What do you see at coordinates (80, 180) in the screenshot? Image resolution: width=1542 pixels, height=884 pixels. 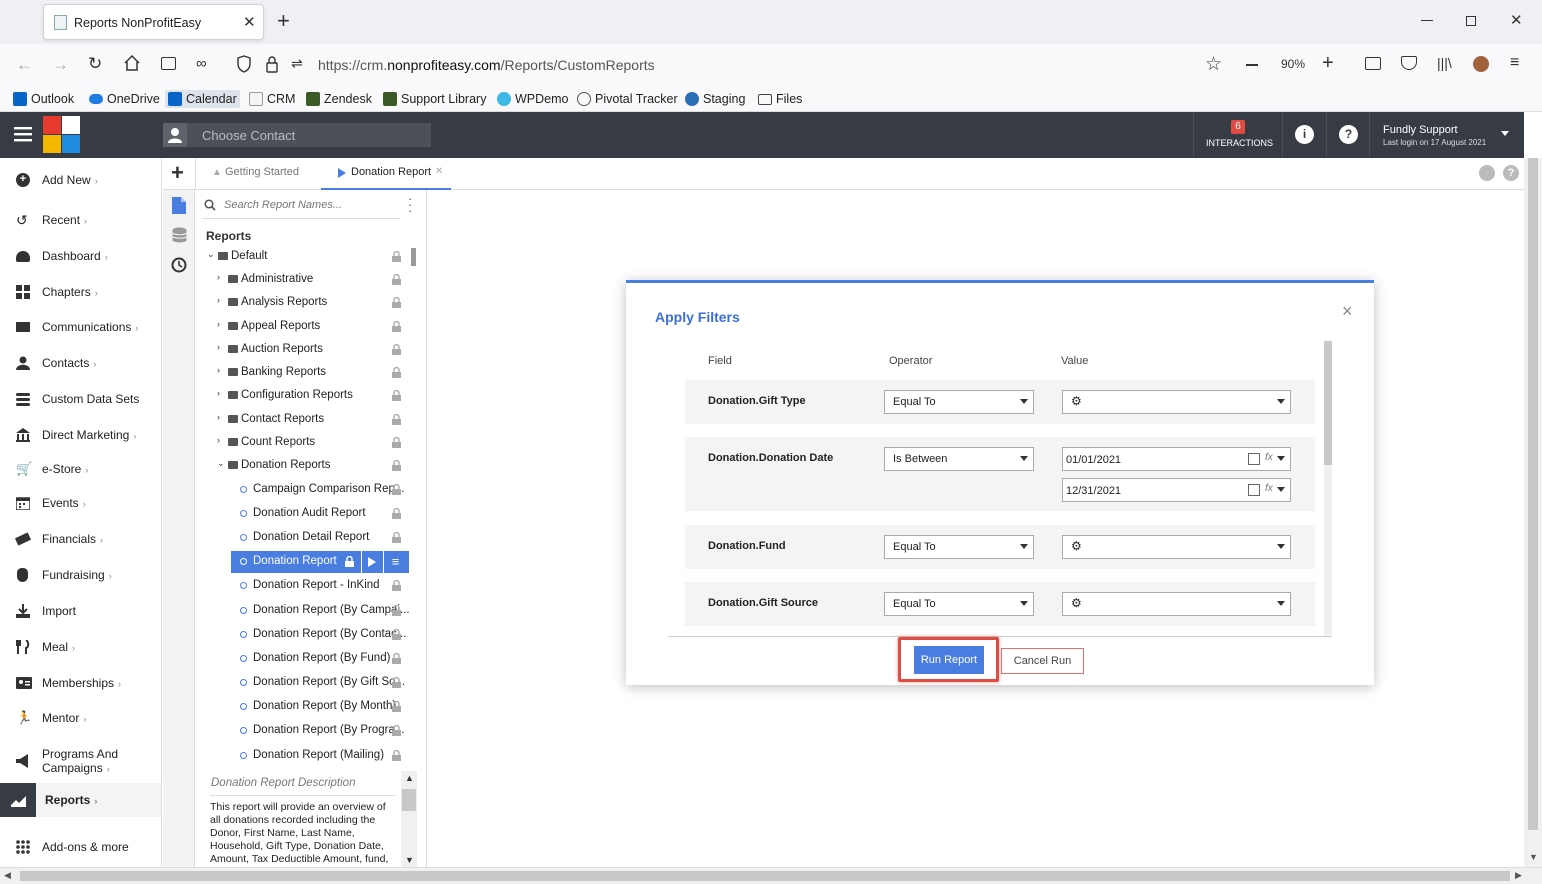 I see `sidebar-item-add-new: + Add New ›` at bounding box center [80, 180].